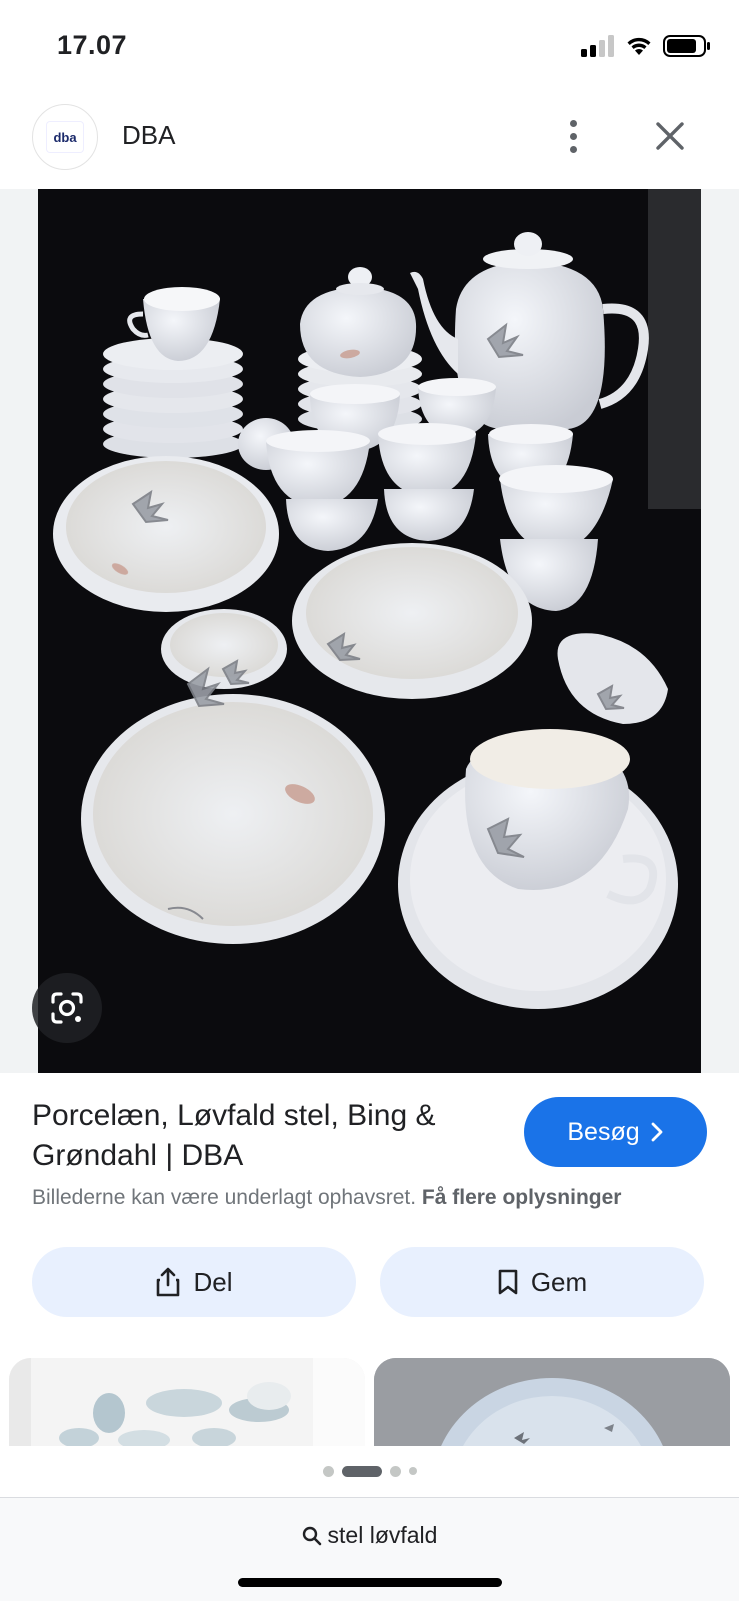  Describe the element at coordinates (597, 46) in the screenshot. I see `signal-icon` at that location.